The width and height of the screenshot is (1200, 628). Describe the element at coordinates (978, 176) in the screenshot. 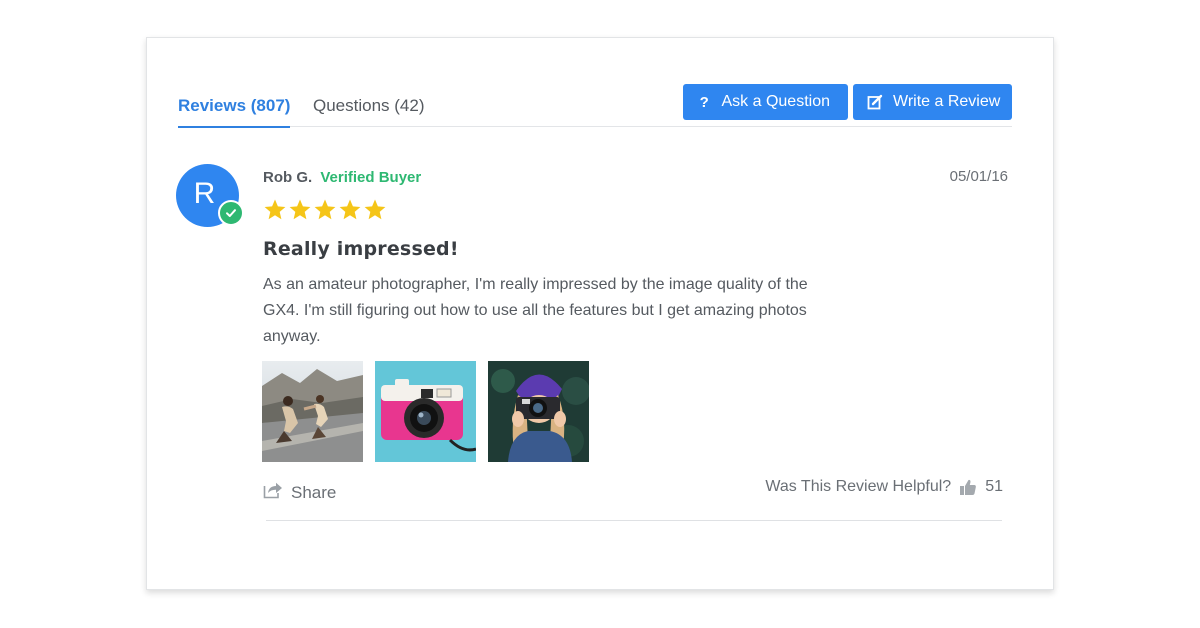

I see `review-date: 05/01/16` at that location.